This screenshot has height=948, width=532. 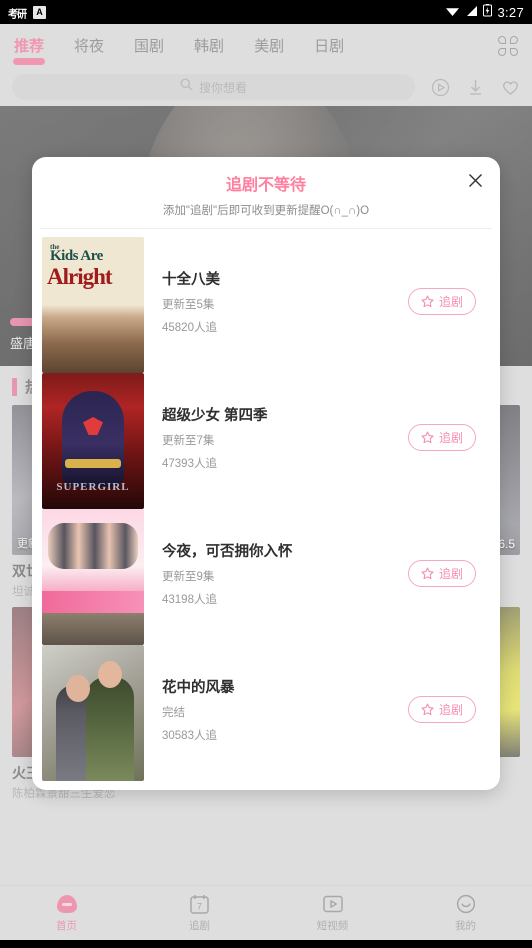 What do you see at coordinates (80, 276) in the screenshot?
I see `poster-text-line3: Alright` at bounding box center [80, 276].